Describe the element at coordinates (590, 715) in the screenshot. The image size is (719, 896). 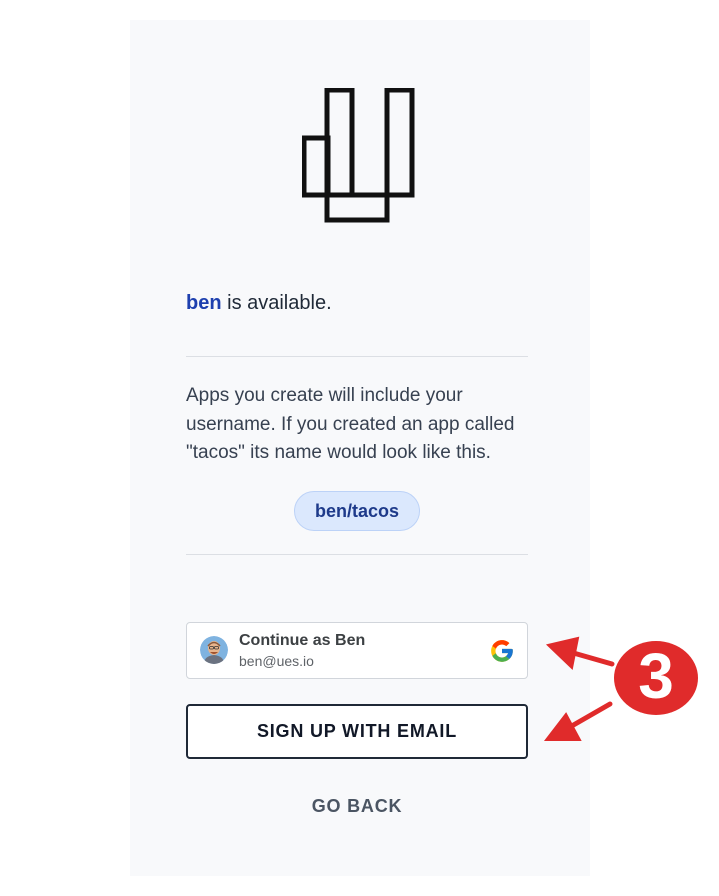
I see `arrow-to-email-button` at that location.